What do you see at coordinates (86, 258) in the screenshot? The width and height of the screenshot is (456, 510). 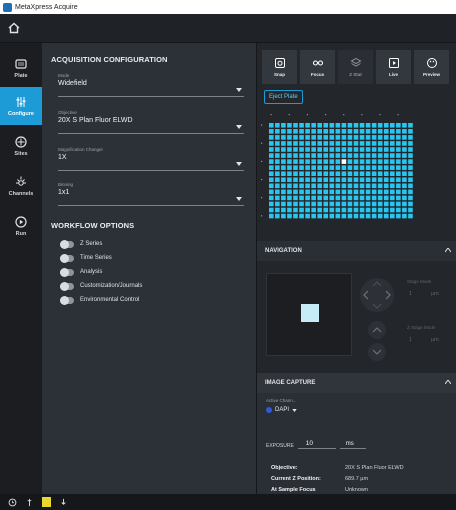 I see `toggle-row-time-series: Time Series` at bounding box center [86, 258].